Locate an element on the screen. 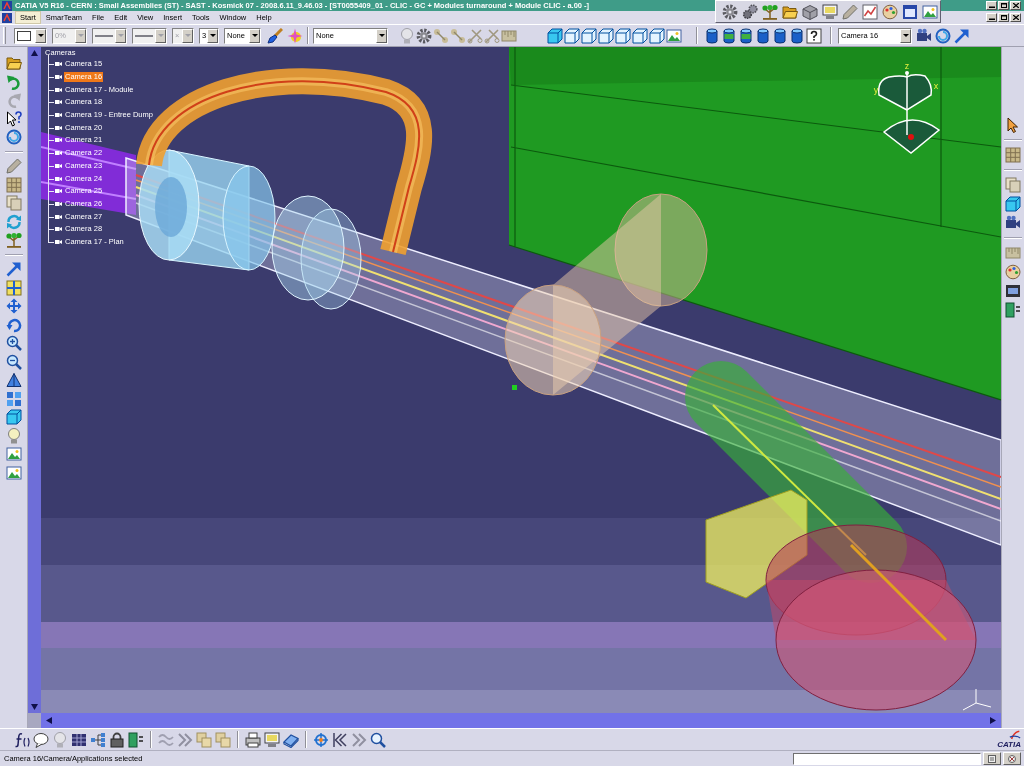 The height and width of the screenshot is (766, 1024). brush-icon is located at coordinates (275, 35).